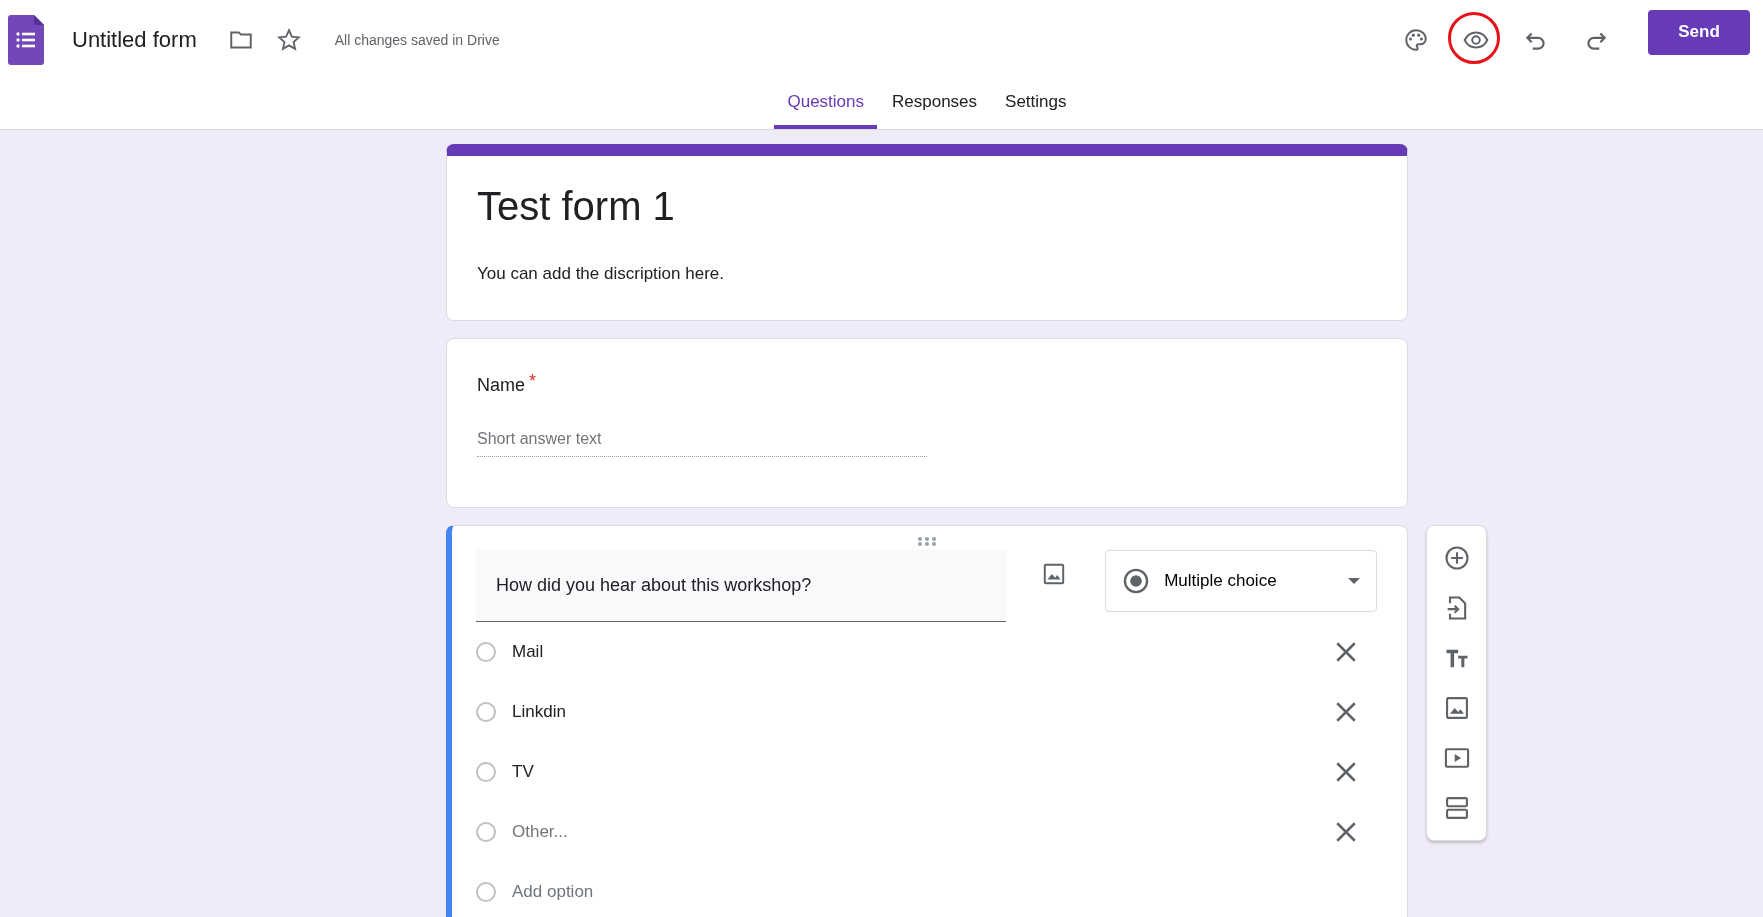 The width and height of the screenshot is (1763, 917). I want to click on option-label: TV, so click(921, 772).